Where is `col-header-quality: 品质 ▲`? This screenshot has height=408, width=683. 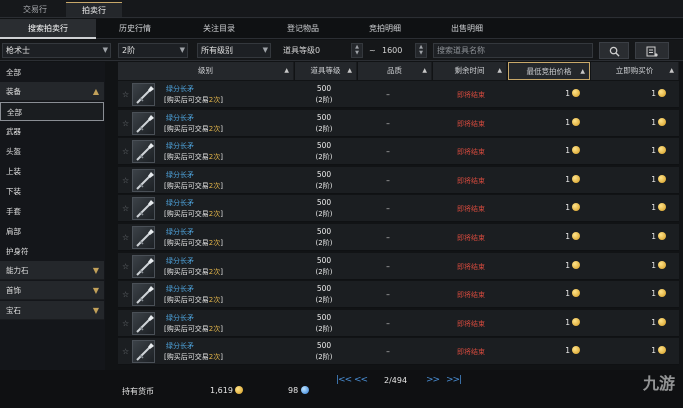 col-header-quality: 品质 ▲ is located at coordinates (395, 71).